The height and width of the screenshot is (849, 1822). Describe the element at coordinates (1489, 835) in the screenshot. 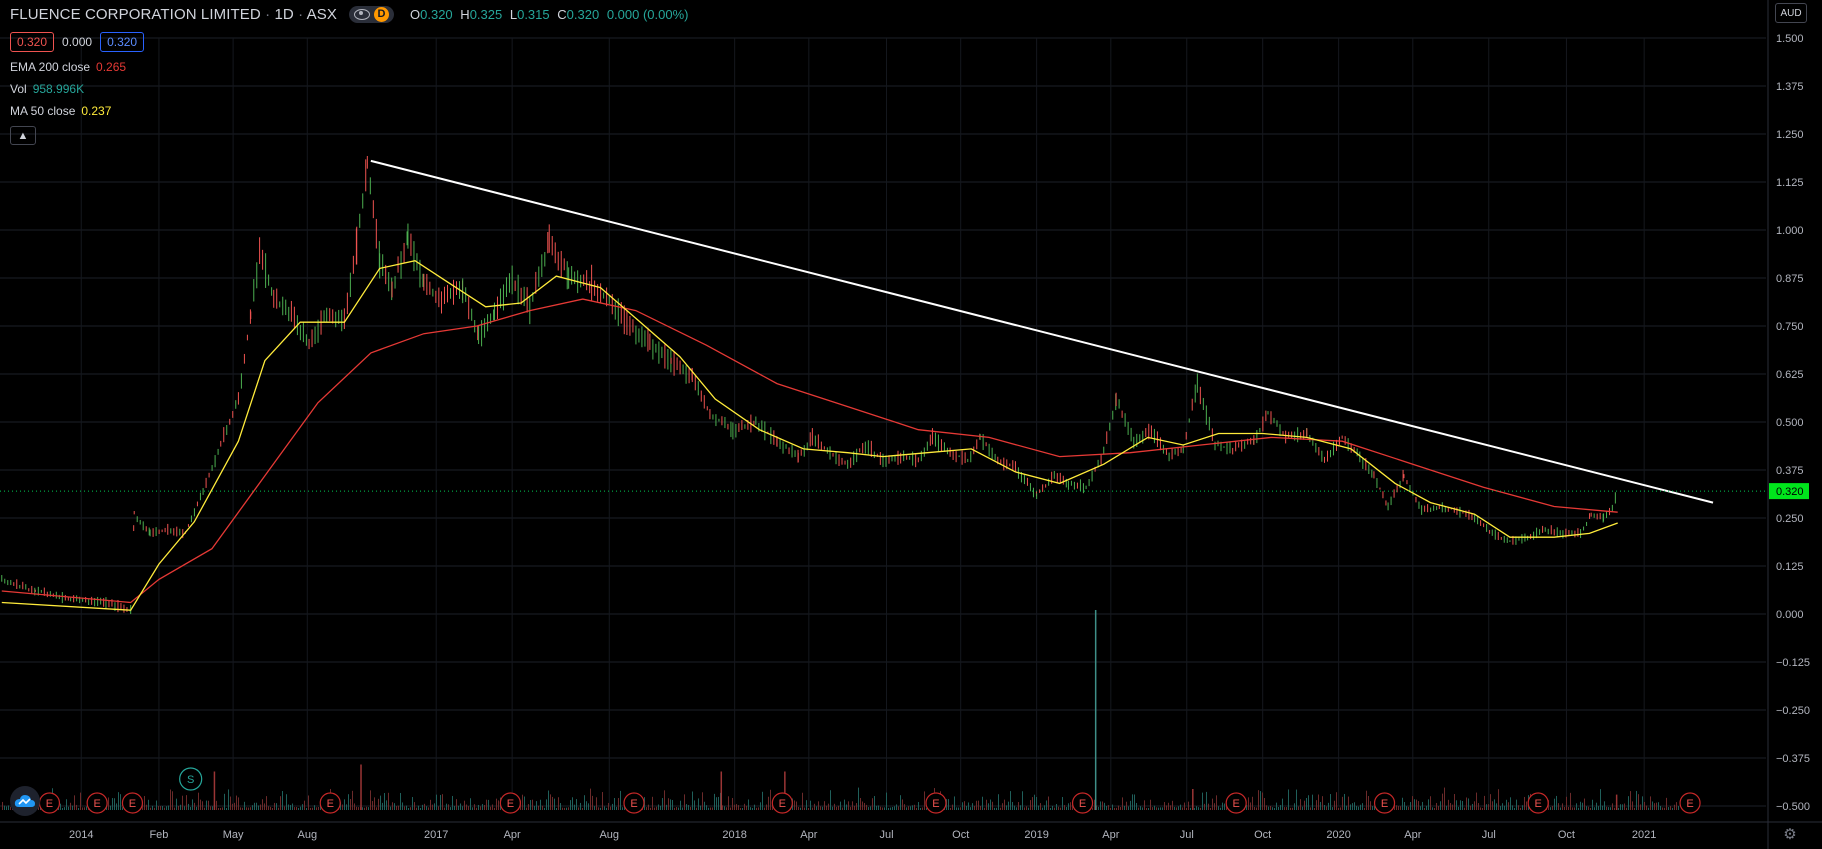

I see `x-tick-label: Jul` at that location.